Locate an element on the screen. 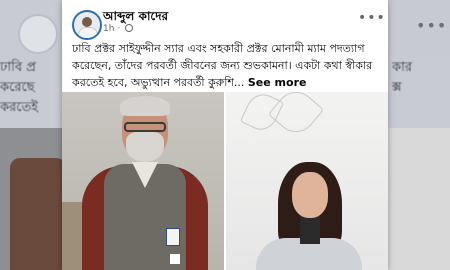 Image resolution: width=450 pixels, height=270 pixels. backdrop-more-icon: ••• is located at coordinates (432, 25).